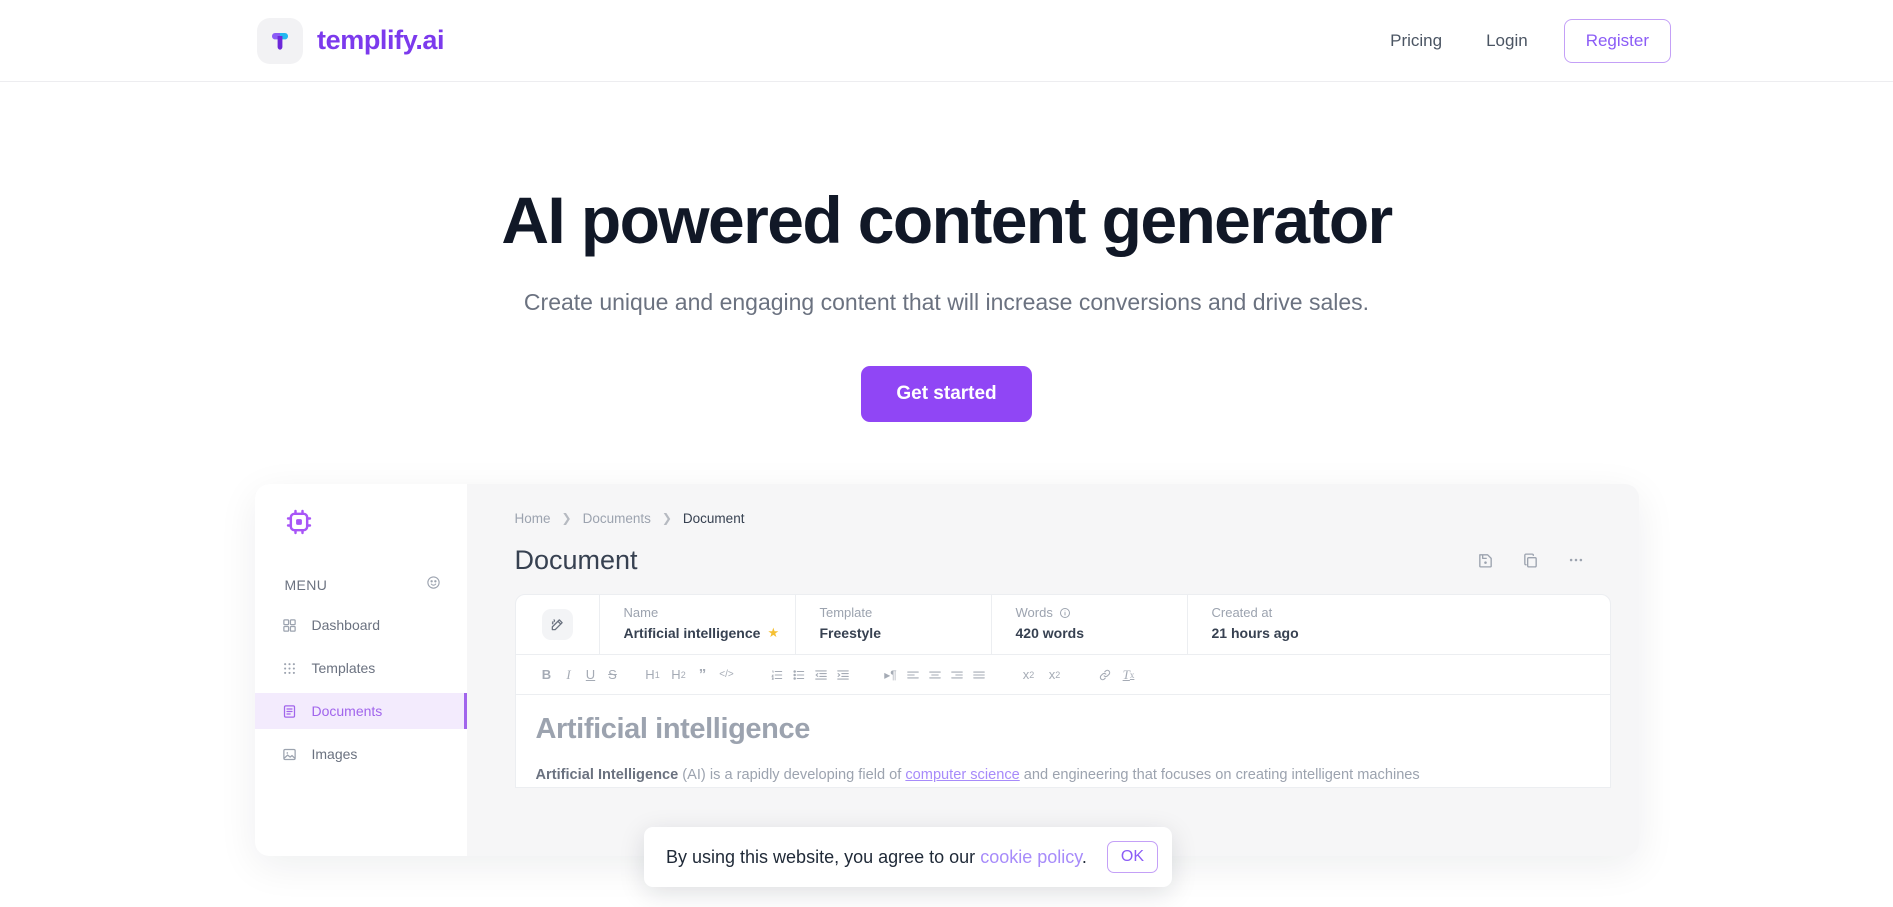 The image size is (1893, 907). Describe the element at coordinates (1065, 613) in the screenshot. I see `info-icon` at that location.